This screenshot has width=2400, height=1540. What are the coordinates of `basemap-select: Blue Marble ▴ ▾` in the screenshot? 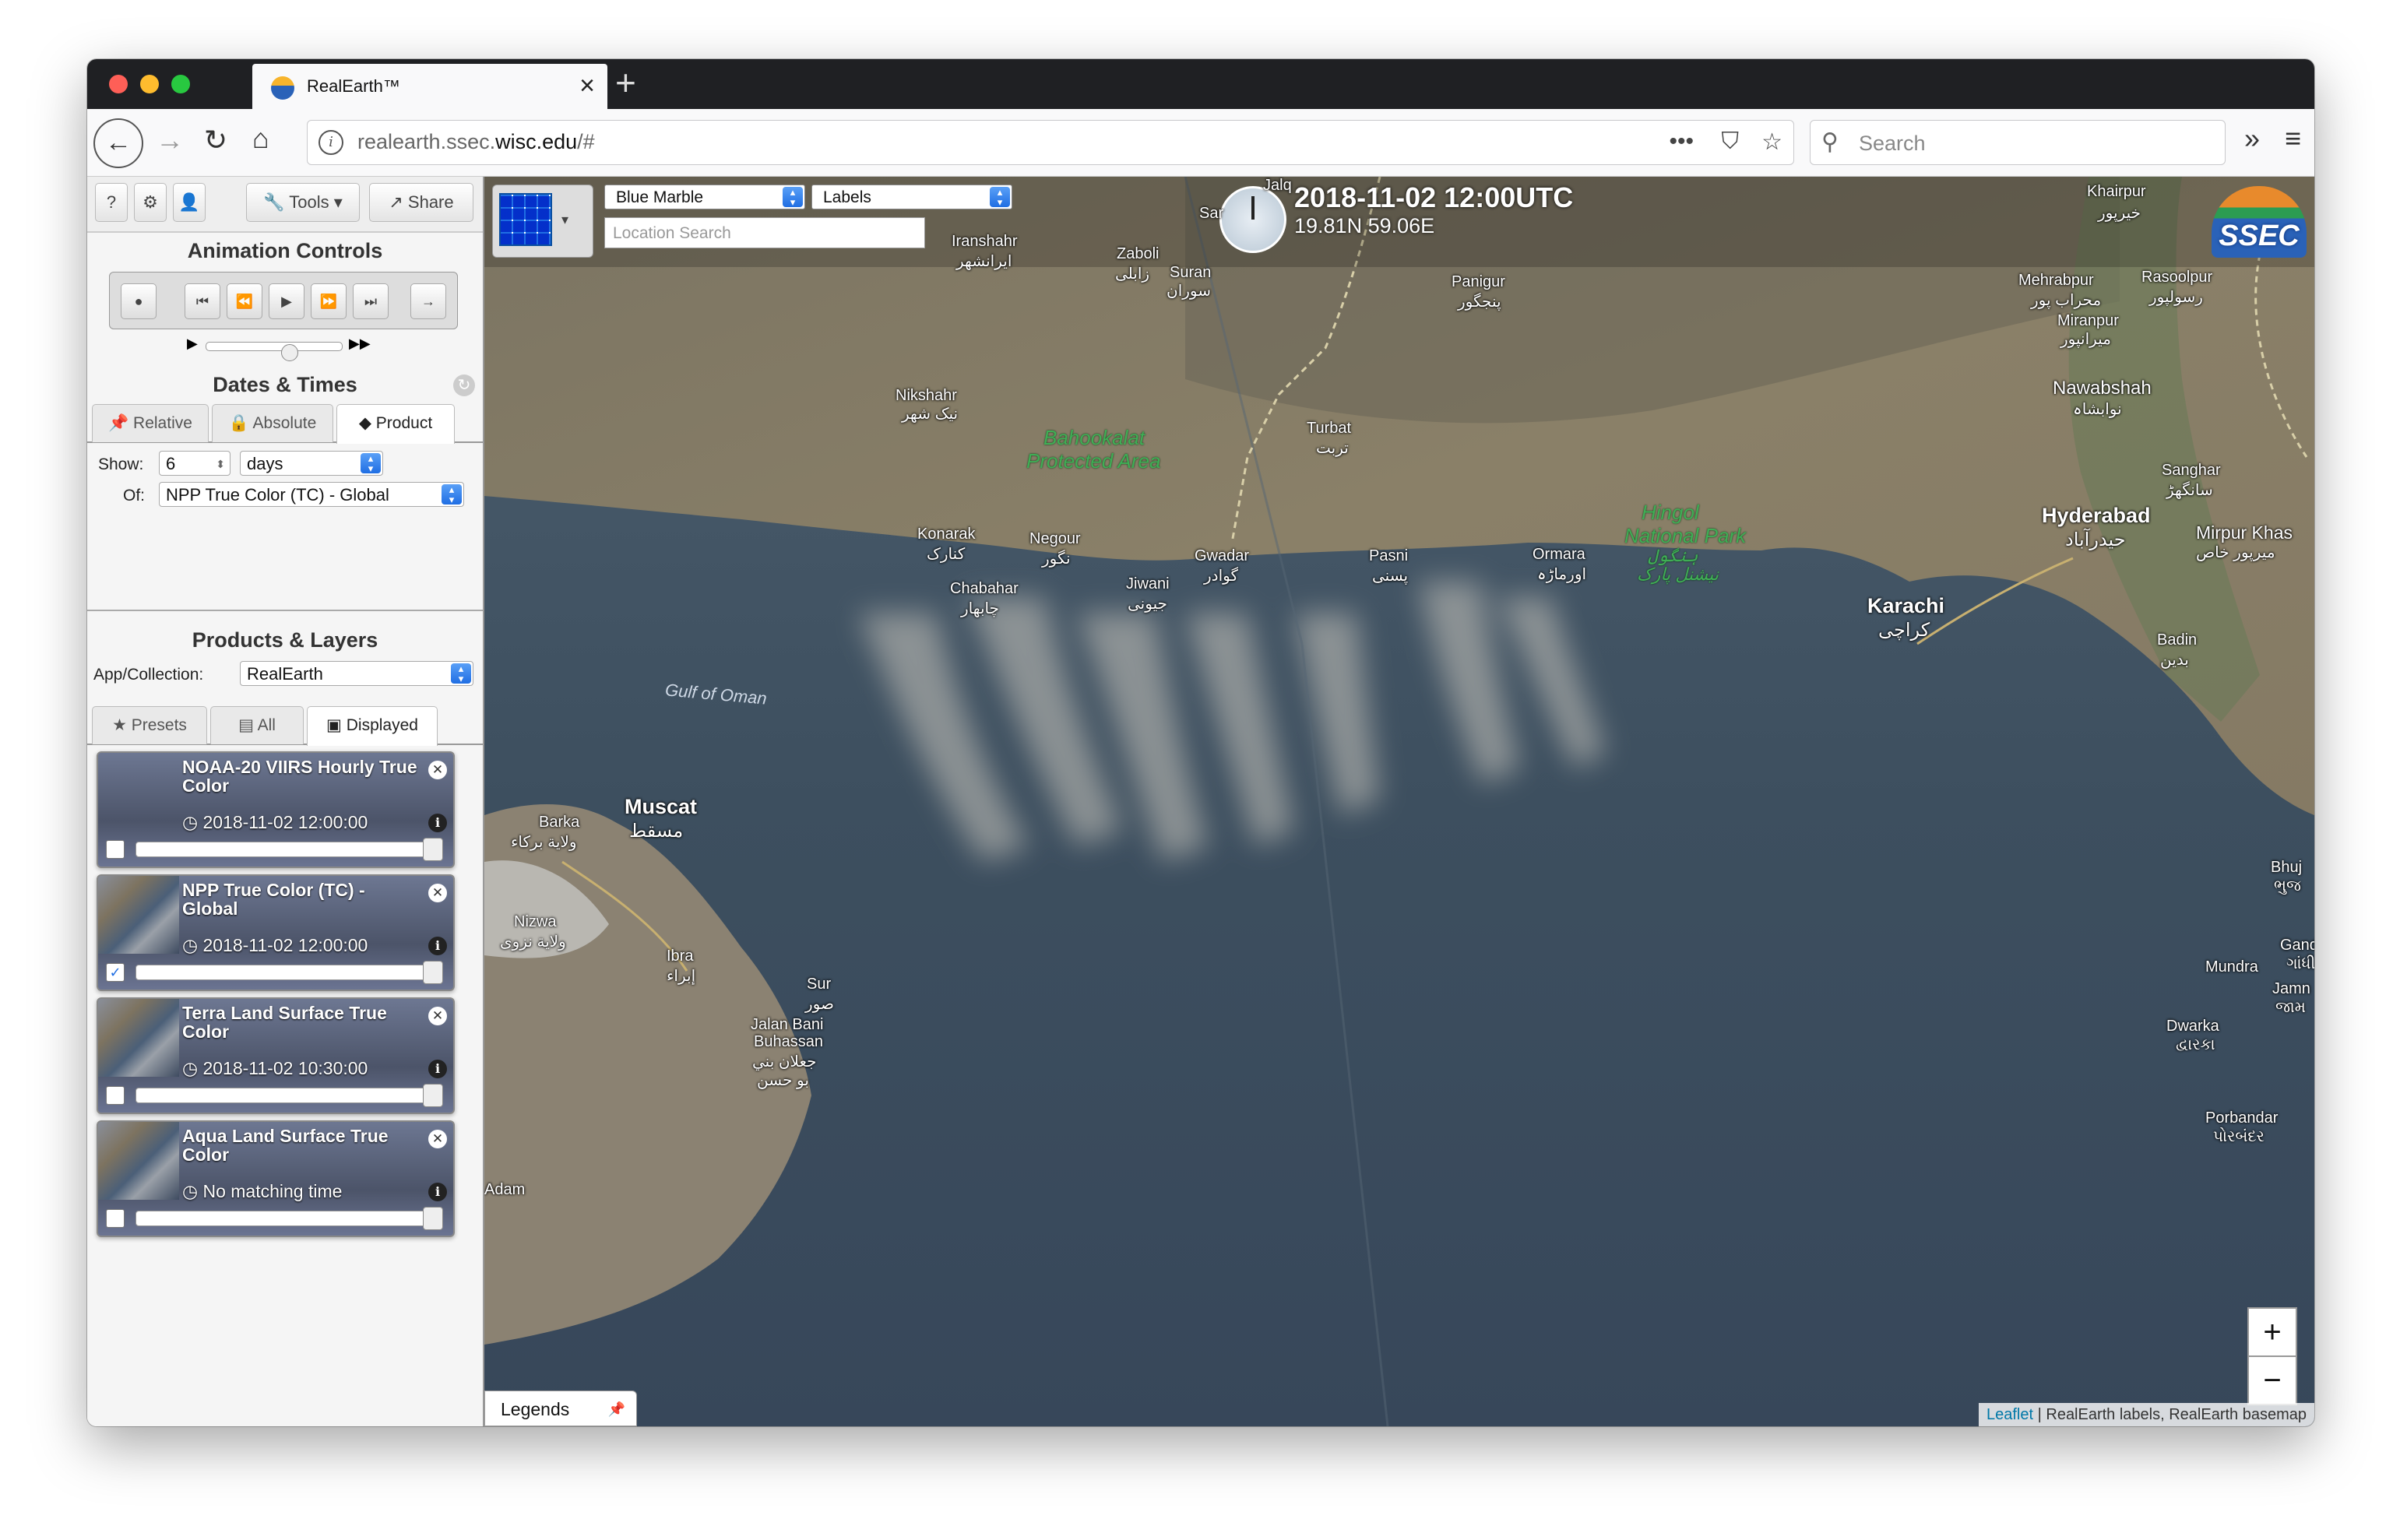 It's located at (704, 197).